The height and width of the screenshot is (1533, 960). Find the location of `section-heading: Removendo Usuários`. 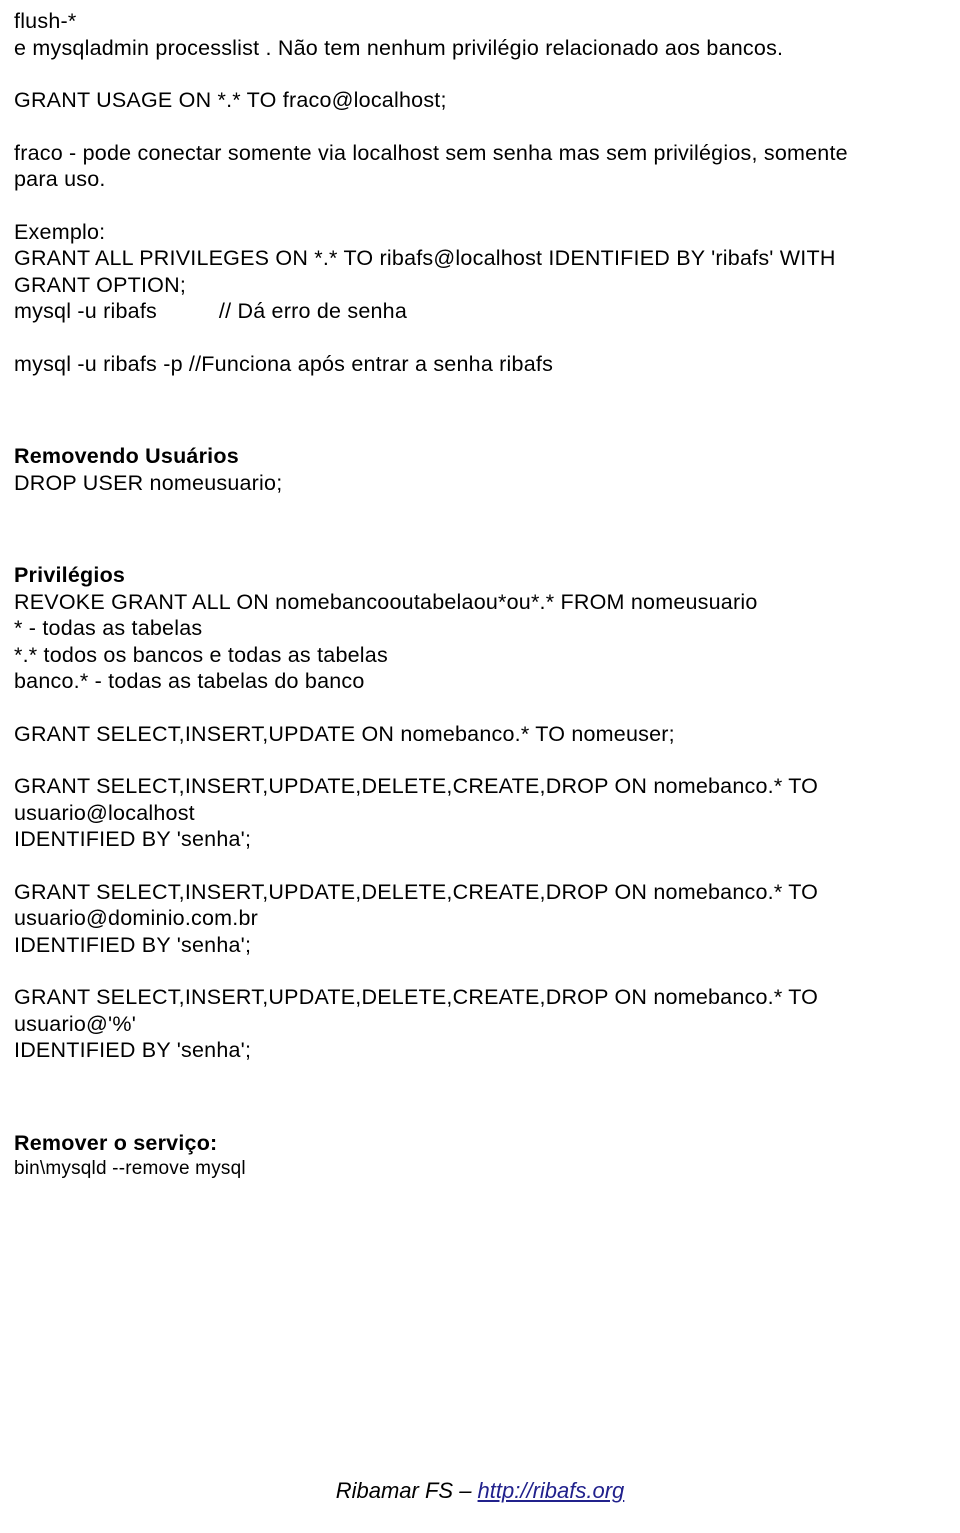

section-heading: Removendo Usuários is located at coordinates (126, 456).